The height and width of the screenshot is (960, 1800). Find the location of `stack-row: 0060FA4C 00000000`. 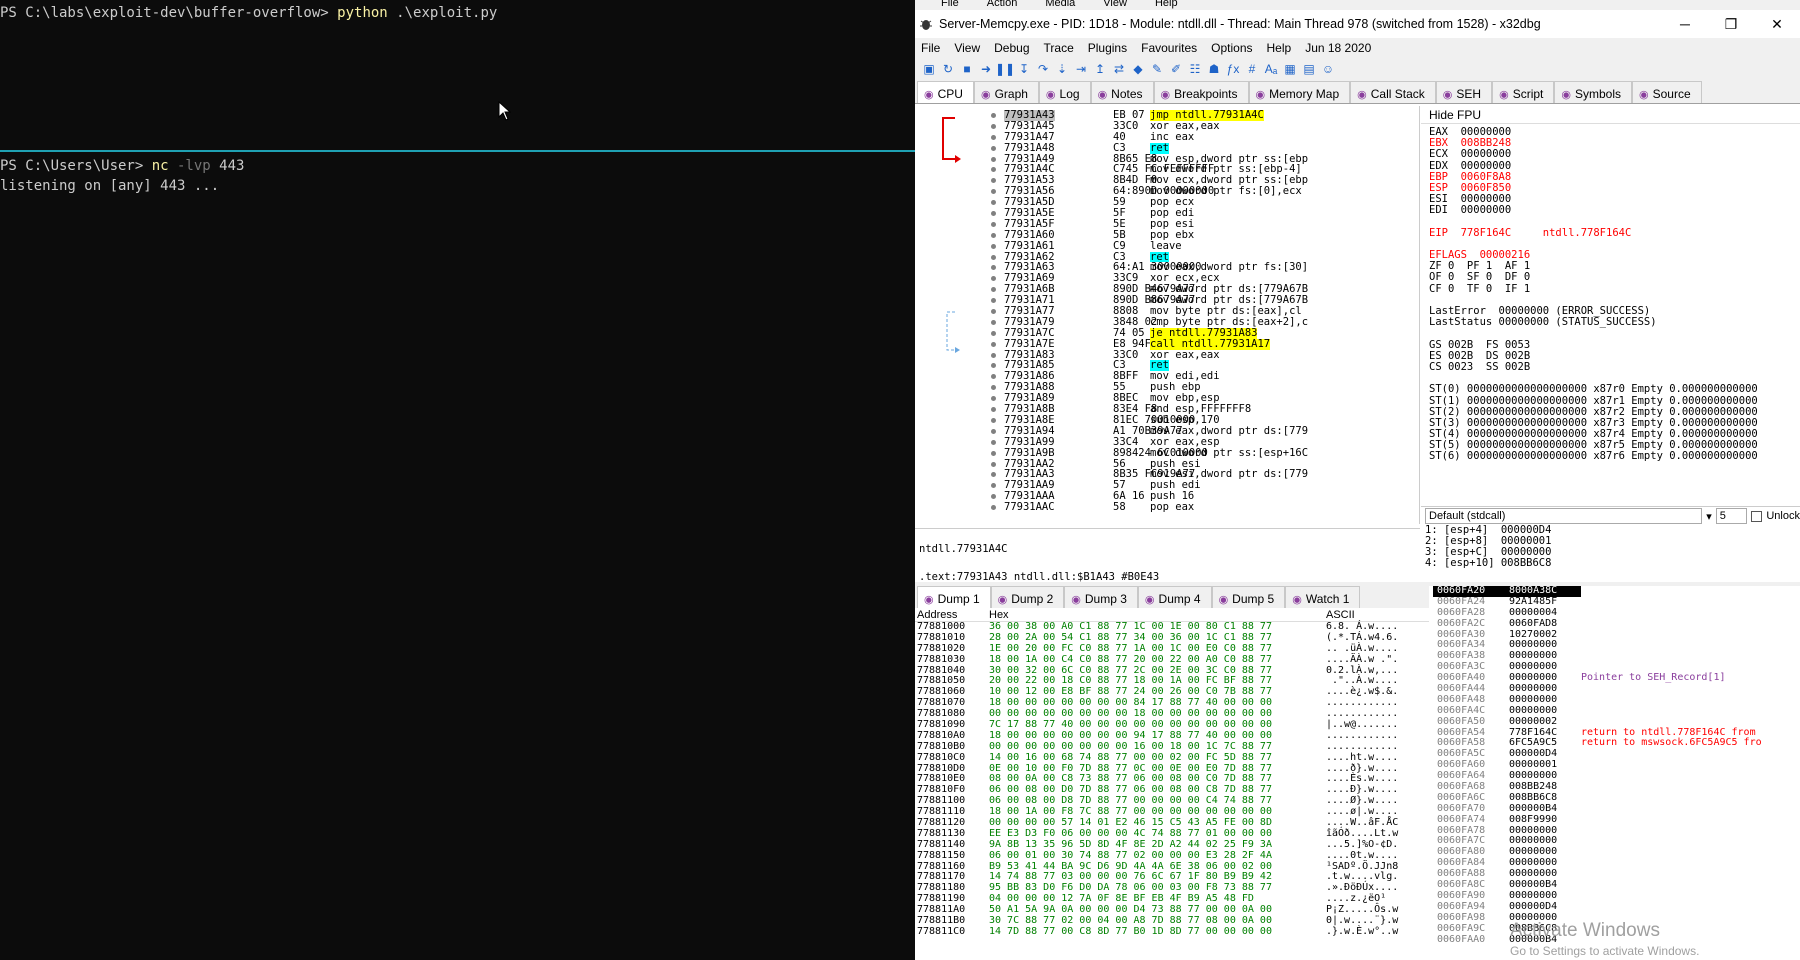

stack-row: 0060FA4C 00000000 is located at coordinates (1616, 711).